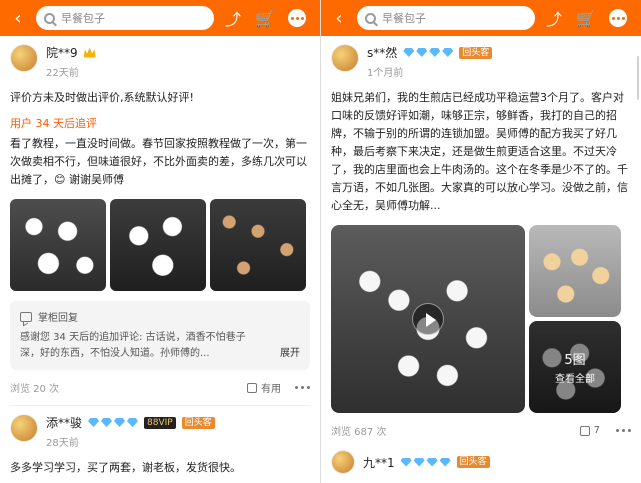  Describe the element at coordinates (160, 387) in the screenshot. I see `review-footer: 浏览 20 次 有用` at that location.